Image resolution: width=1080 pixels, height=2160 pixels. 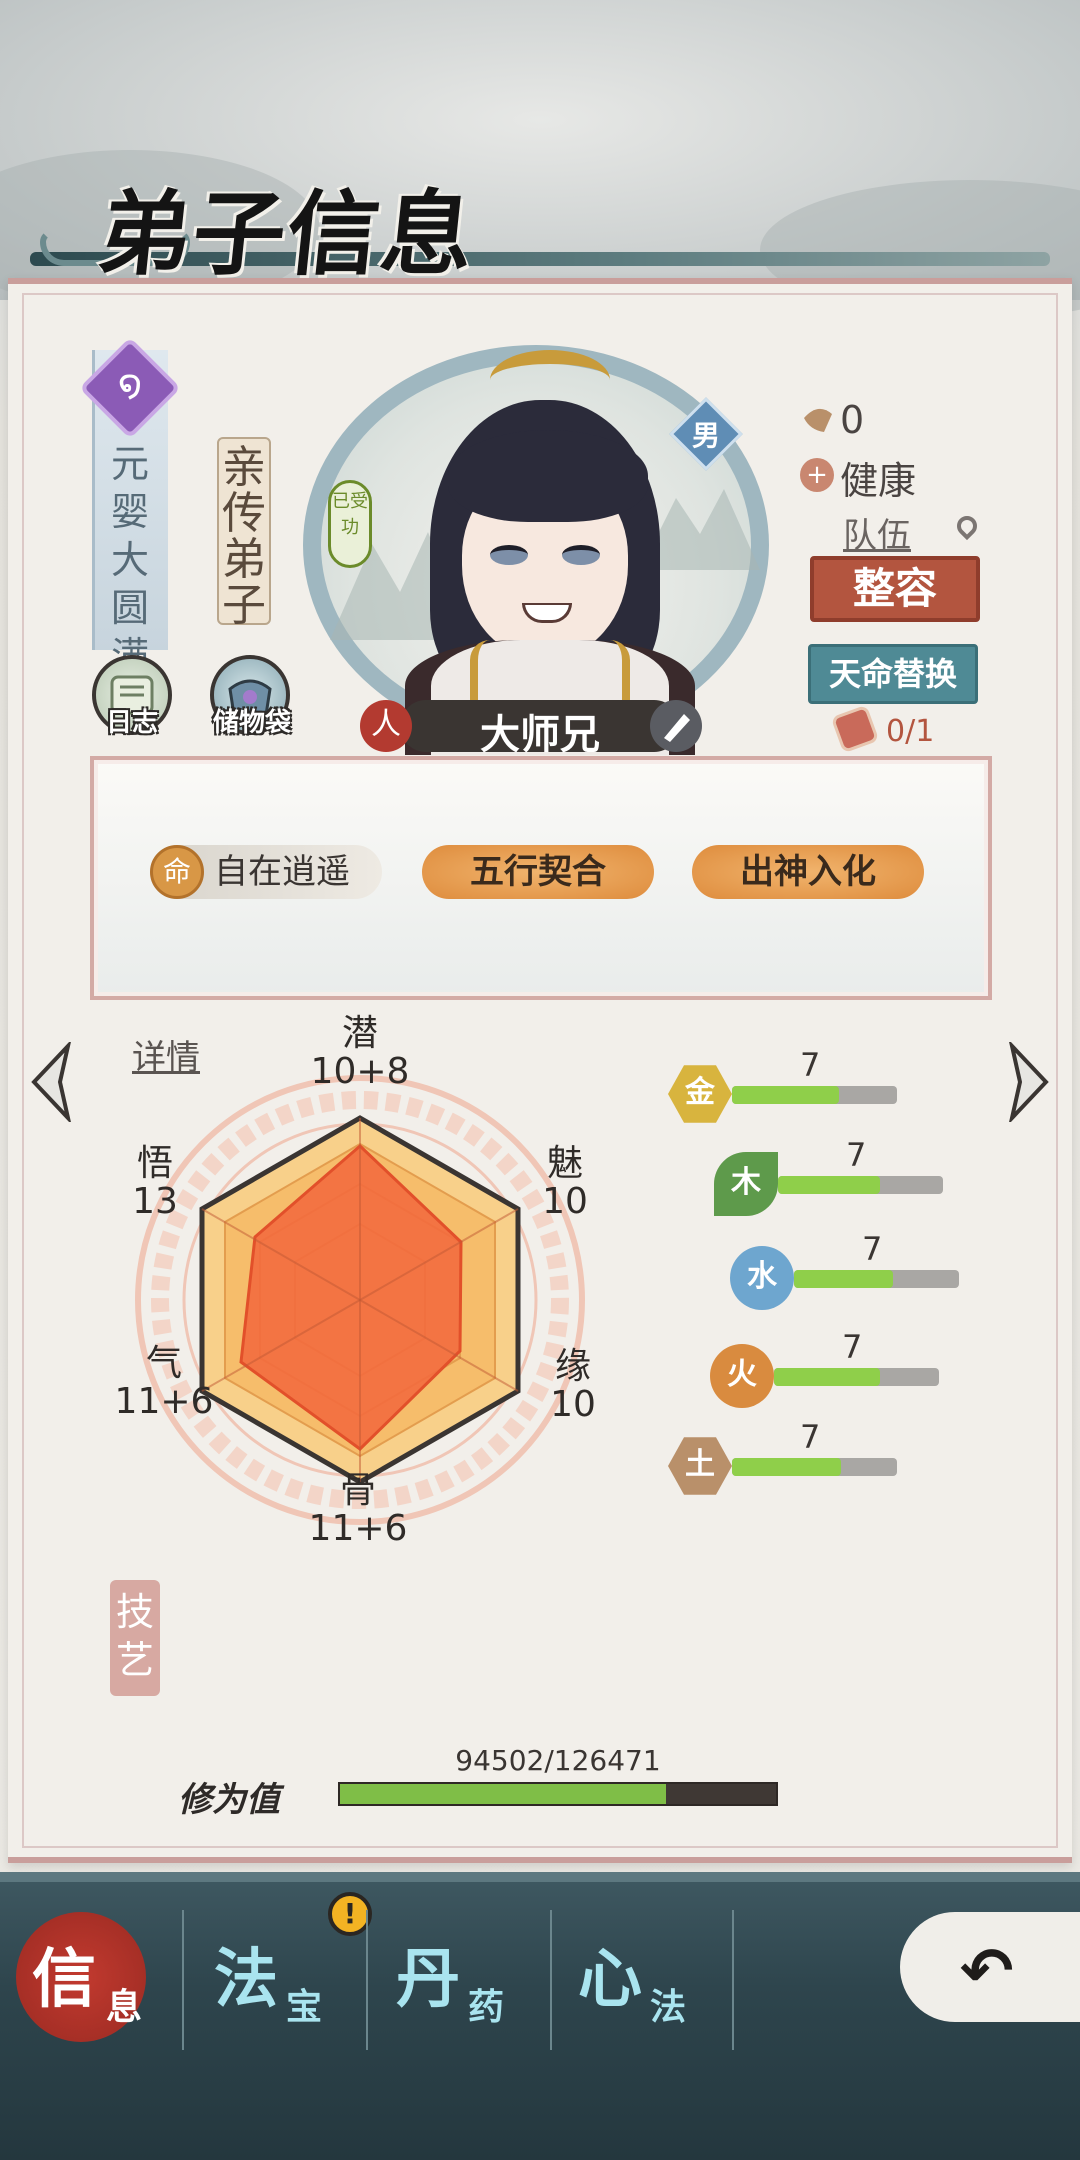 I want to click on tab-mind-sub: 法, so click(x=668, y=2007).